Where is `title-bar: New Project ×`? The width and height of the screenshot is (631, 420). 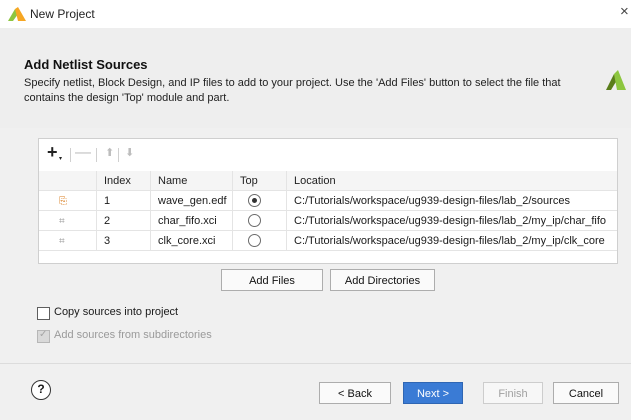
title-bar: New Project × is located at coordinates (315, 14).